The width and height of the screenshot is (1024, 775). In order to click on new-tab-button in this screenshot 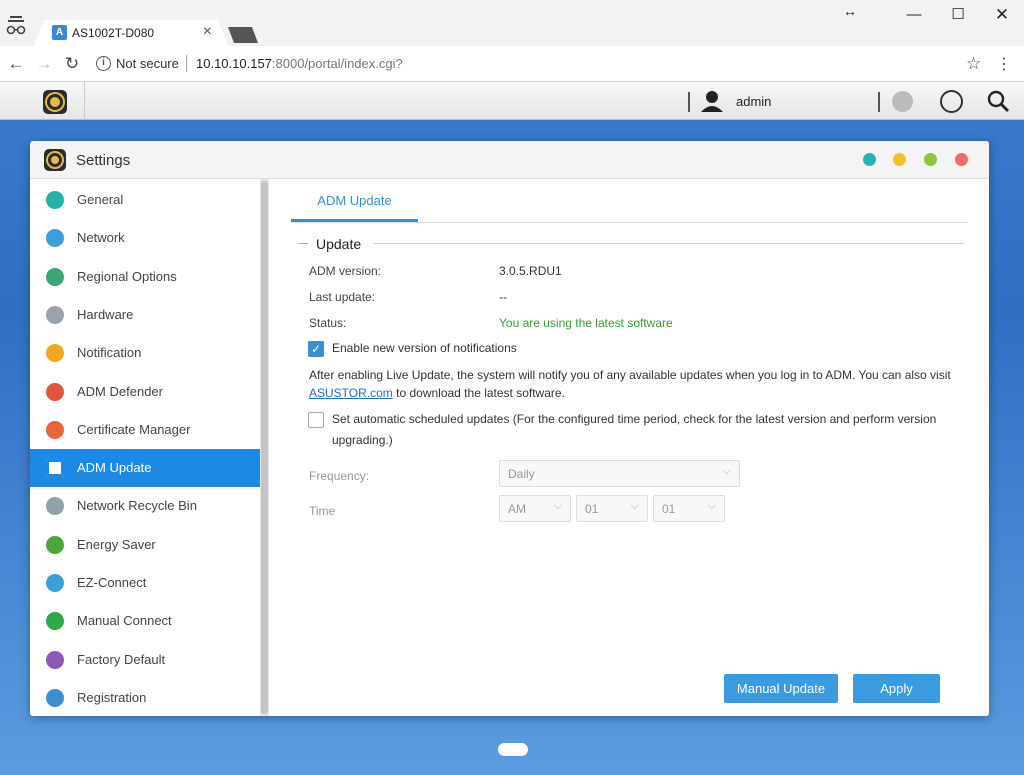, I will do `click(243, 35)`.